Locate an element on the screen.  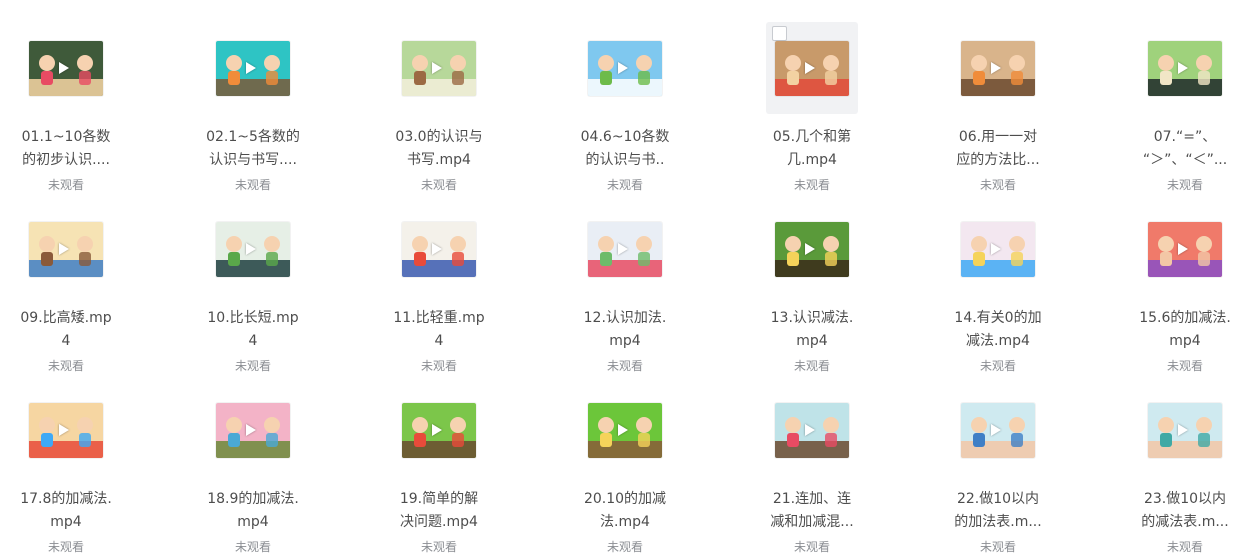
video-file-tile: 17.8的加减法. mp4 未观看 is located at coordinates (66, 471).